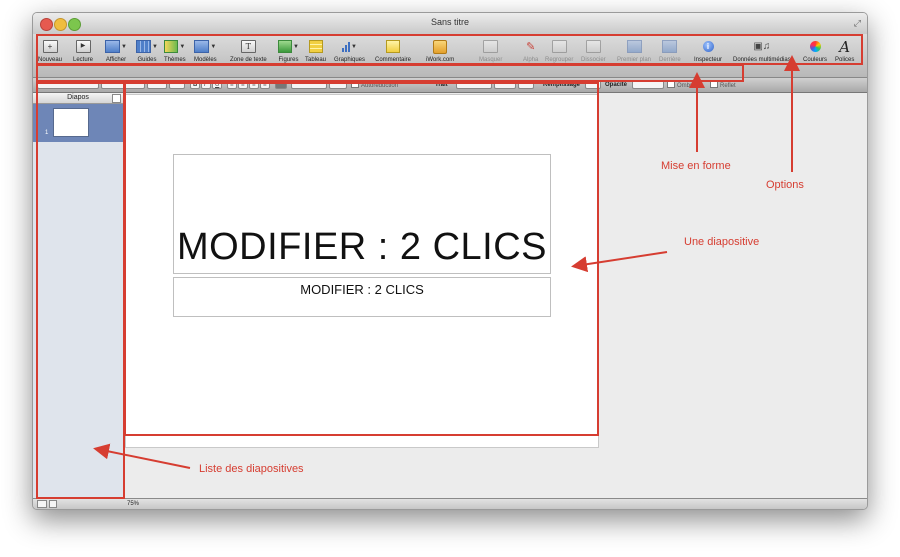 The width and height of the screenshot is (900, 557). I want to click on slide-title: MODIFIER : 2 CLICS, so click(362, 247).